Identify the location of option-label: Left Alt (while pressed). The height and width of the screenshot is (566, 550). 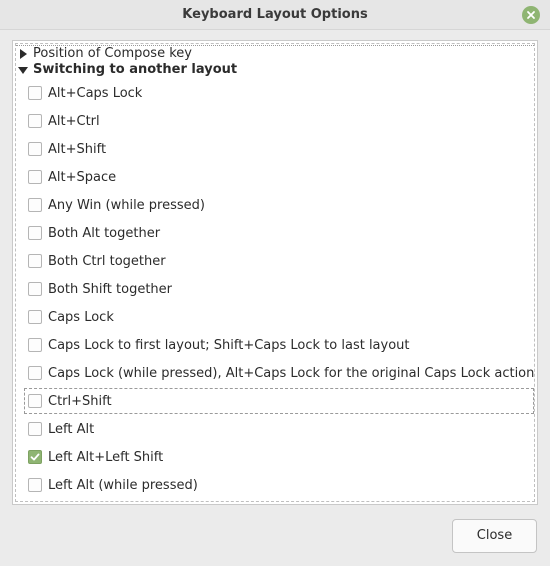
(123, 485).